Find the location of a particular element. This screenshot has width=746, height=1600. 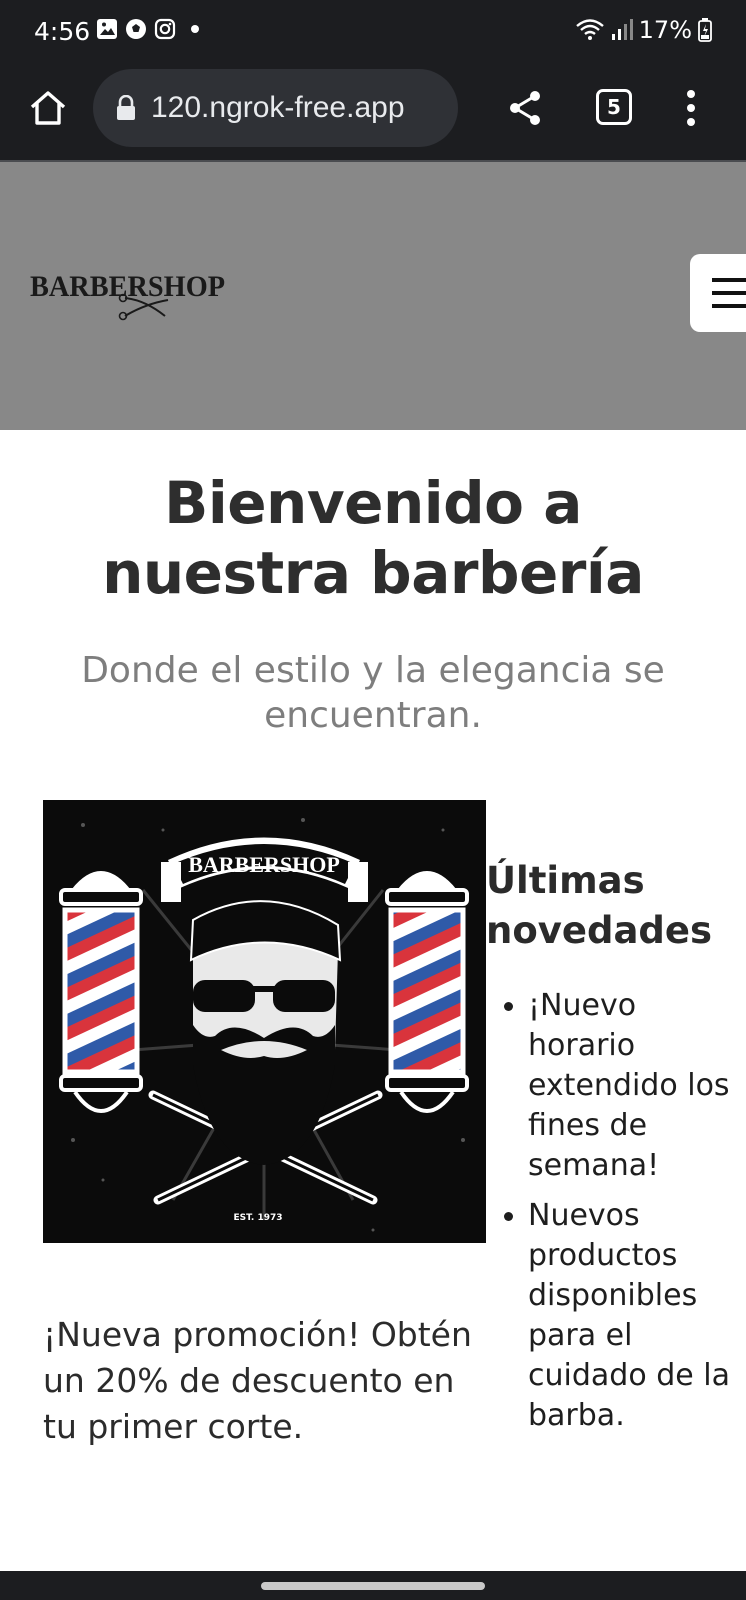

notification-icons is located at coordinates (147, 29).